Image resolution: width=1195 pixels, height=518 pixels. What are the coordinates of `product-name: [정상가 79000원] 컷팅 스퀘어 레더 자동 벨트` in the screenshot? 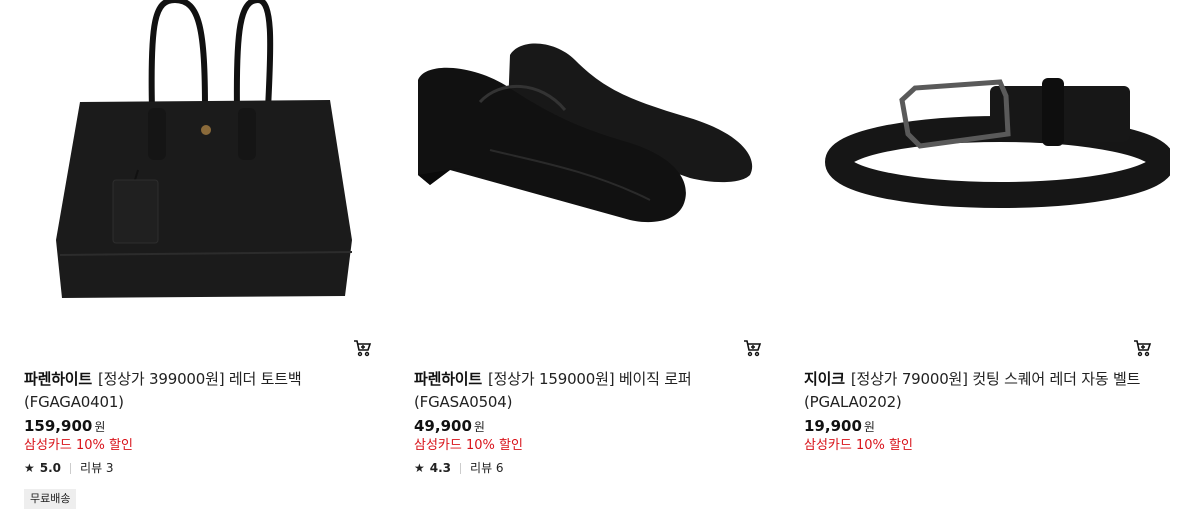 It's located at (995, 379).